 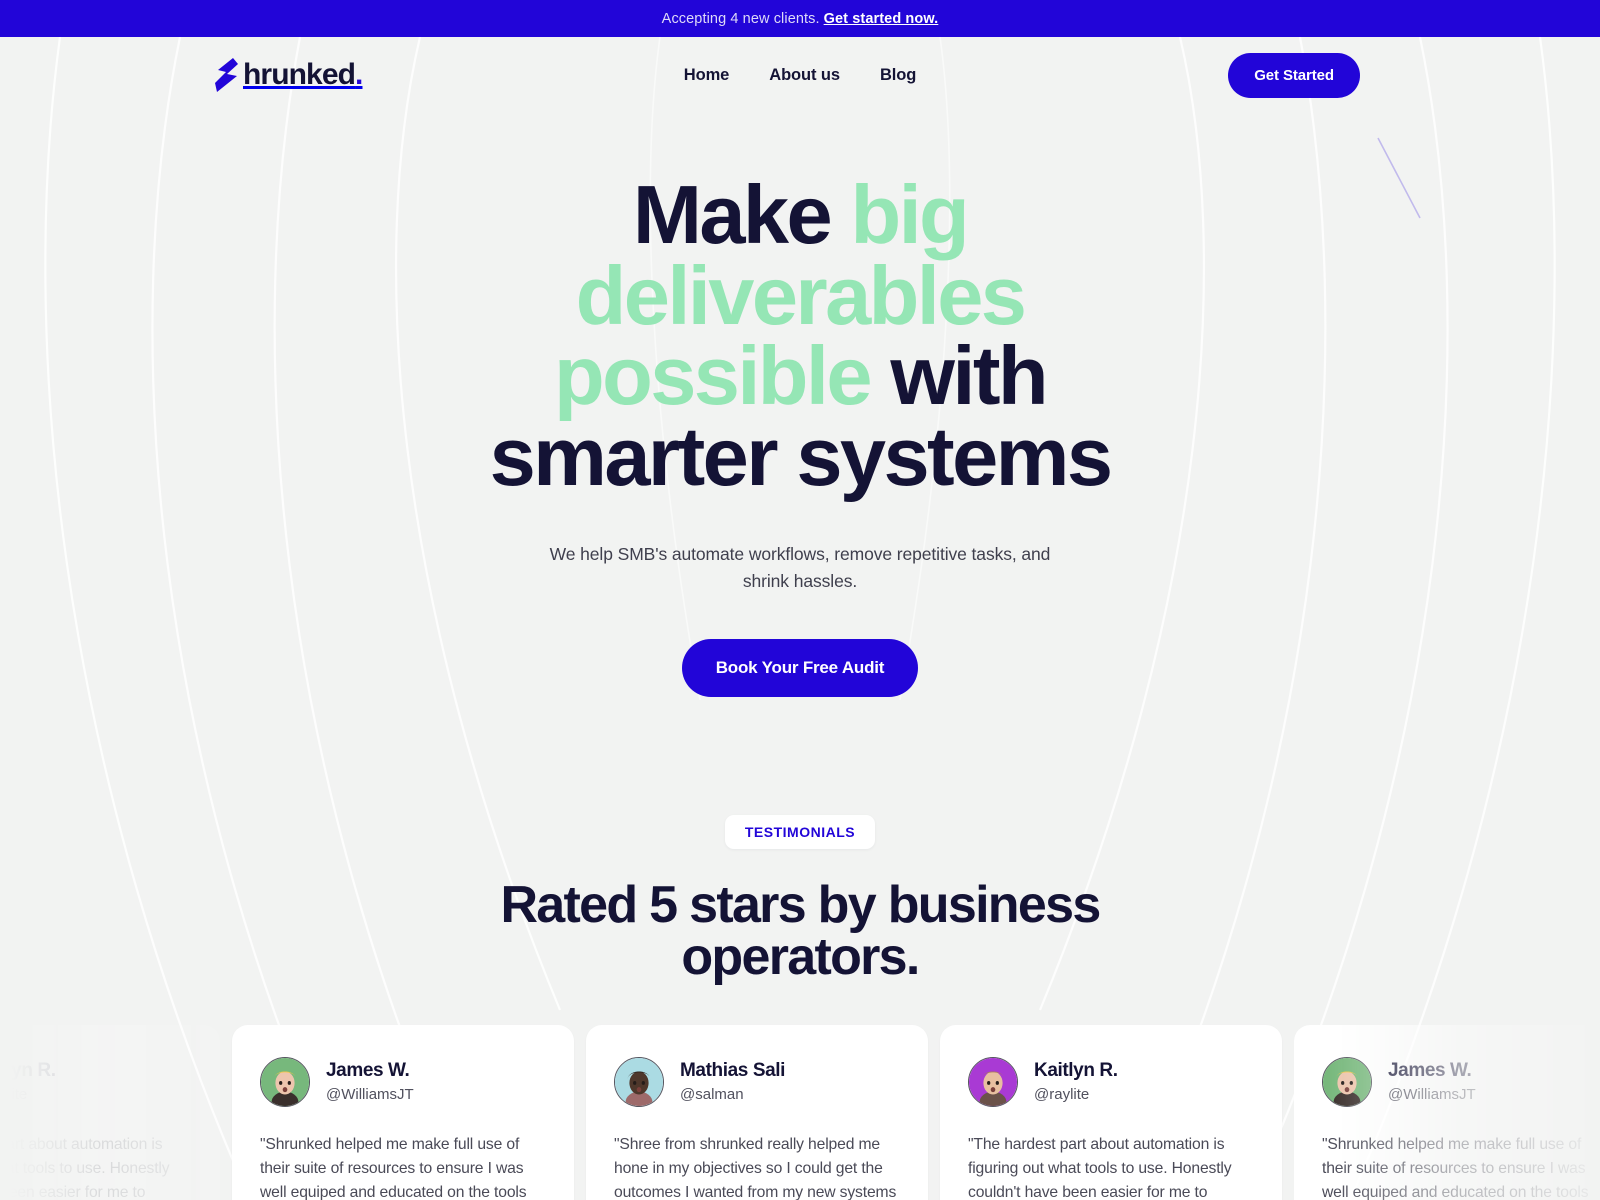 I want to click on author-name: Mathias Sali, so click(x=733, y=1071).